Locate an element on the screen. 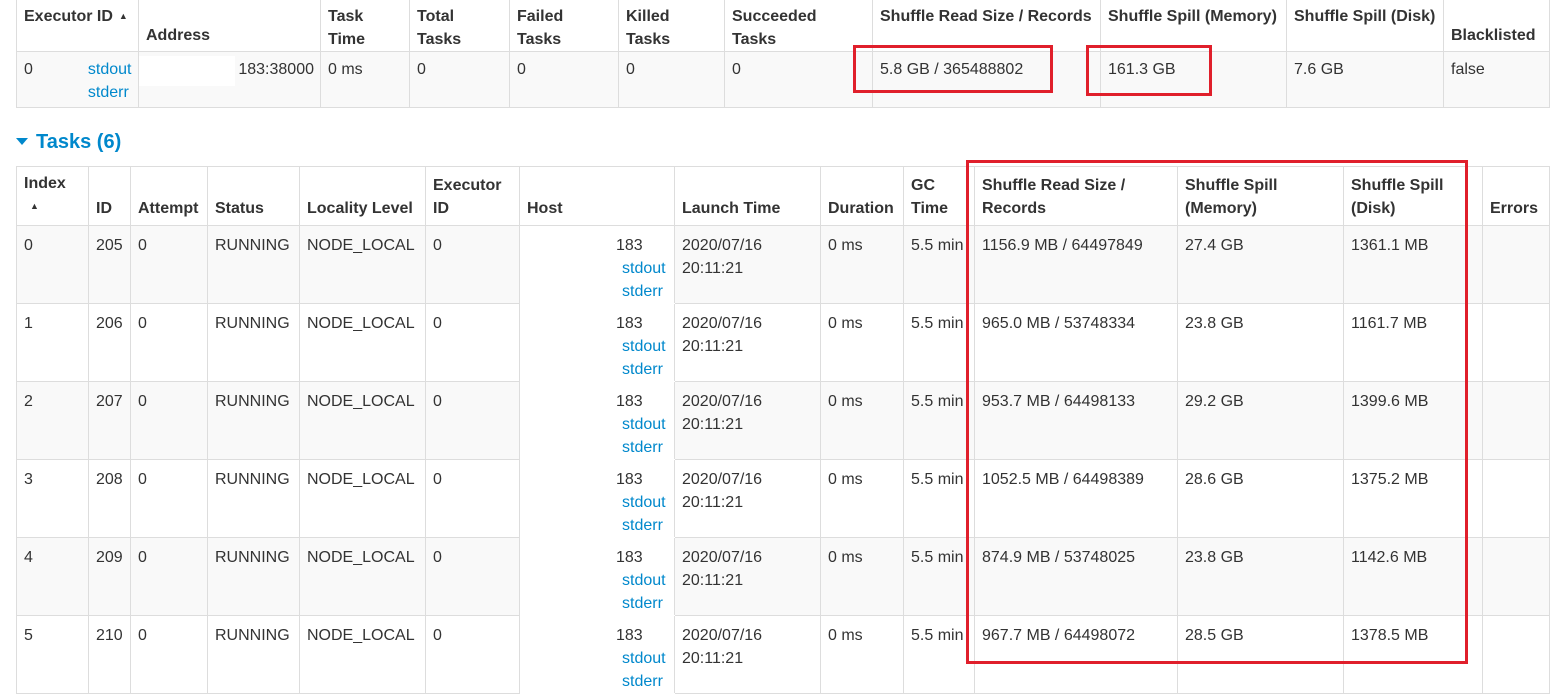 The image size is (1559, 694). task-gc-time: 5.5 min is located at coordinates (939, 576).